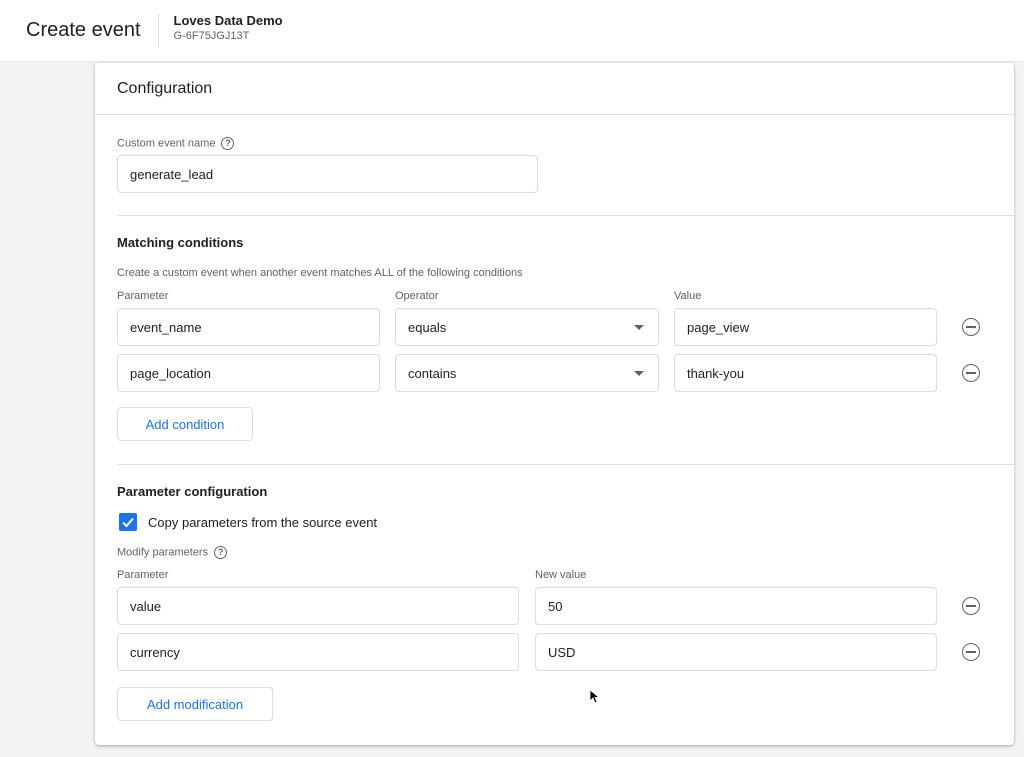  What do you see at coordinates (562, 652) in the screenshot?
I see `modification-new-value: USD` at bounding box center [562, 652].